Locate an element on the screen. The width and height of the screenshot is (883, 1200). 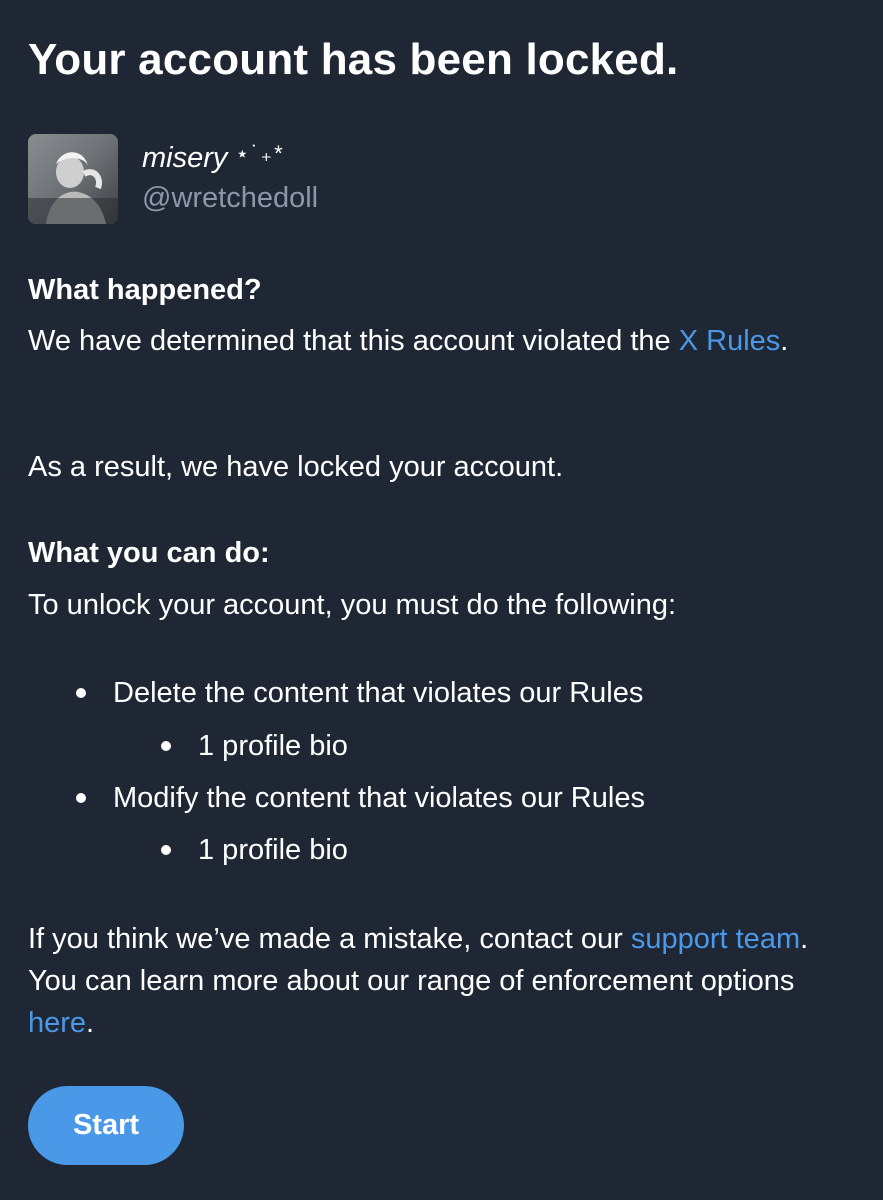
display-name: misery ⋆˙₊* is located at coordinates (213, 159).